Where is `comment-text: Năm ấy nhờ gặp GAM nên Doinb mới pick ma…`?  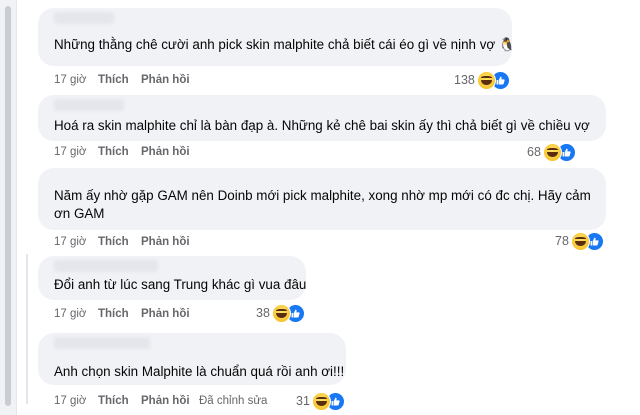 comment-text: Năm ấy nhờ gặp GAM nên Doinb mới pick ma… is located at coordinates (322, 204).